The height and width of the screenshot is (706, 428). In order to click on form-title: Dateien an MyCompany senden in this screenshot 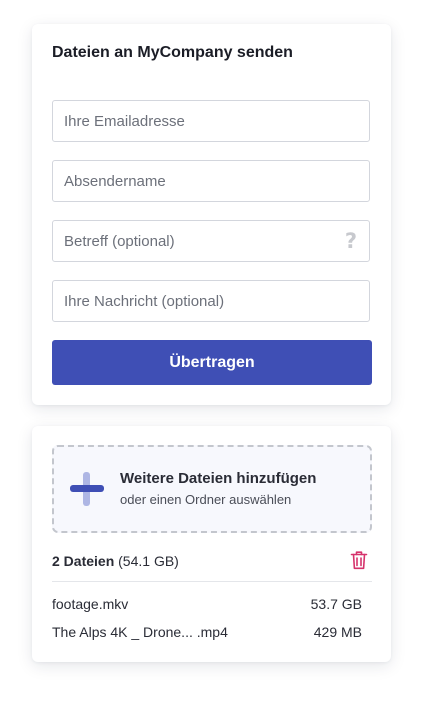, I will do `click(172, 52)`.